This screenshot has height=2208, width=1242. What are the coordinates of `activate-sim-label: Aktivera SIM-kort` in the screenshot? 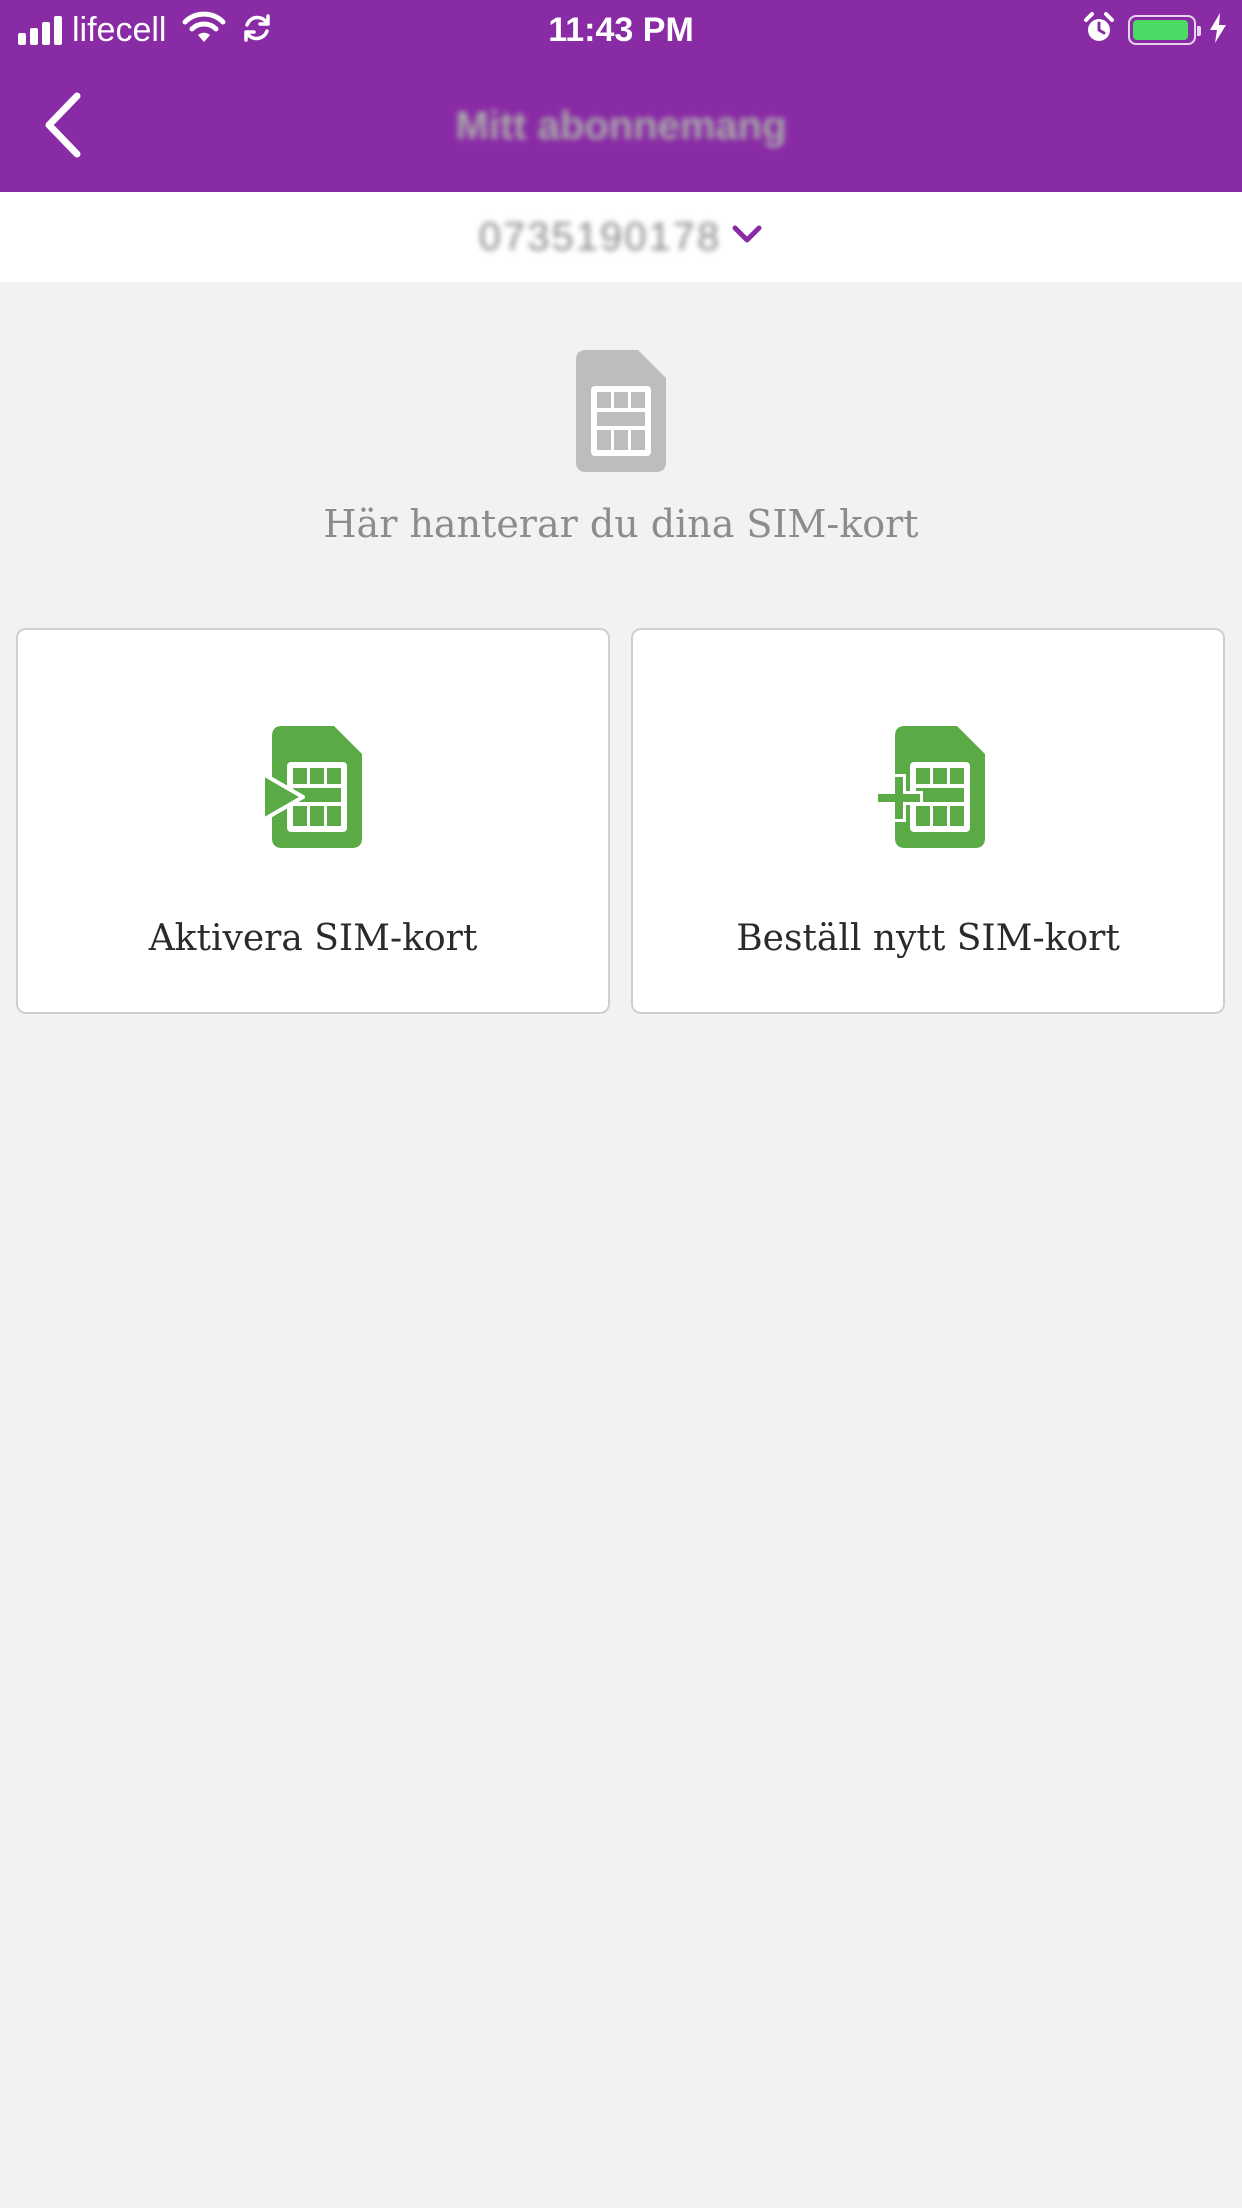 It's located at (313, 938).